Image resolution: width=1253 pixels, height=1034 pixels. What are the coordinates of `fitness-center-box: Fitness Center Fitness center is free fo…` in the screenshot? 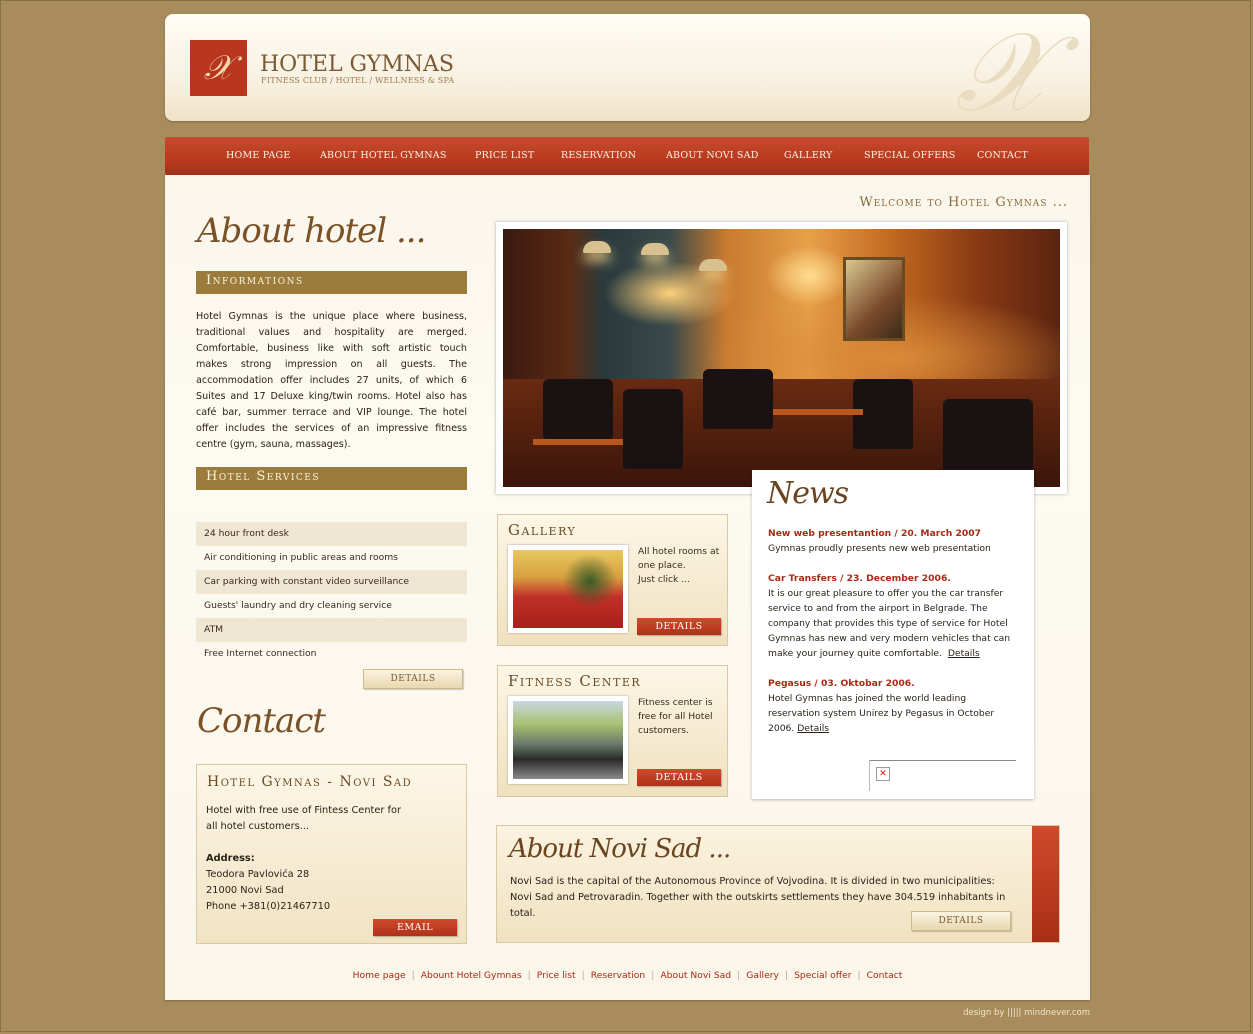 It's located at (612, 731).